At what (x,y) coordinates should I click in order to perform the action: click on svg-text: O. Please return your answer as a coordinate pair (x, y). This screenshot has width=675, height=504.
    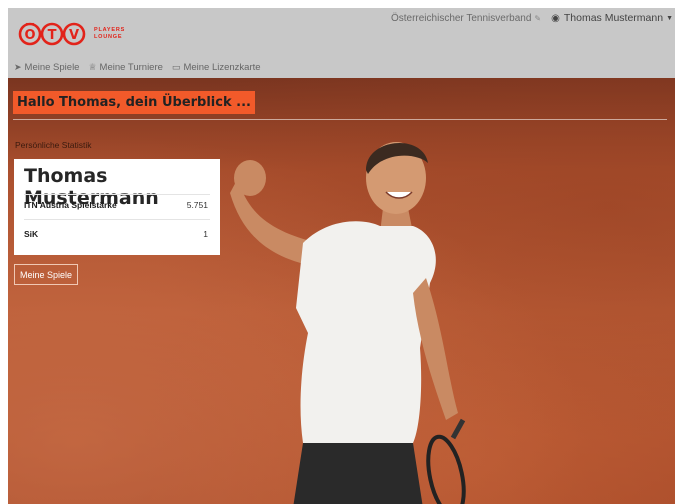
    Looking at the image, I should click on (29, 35).